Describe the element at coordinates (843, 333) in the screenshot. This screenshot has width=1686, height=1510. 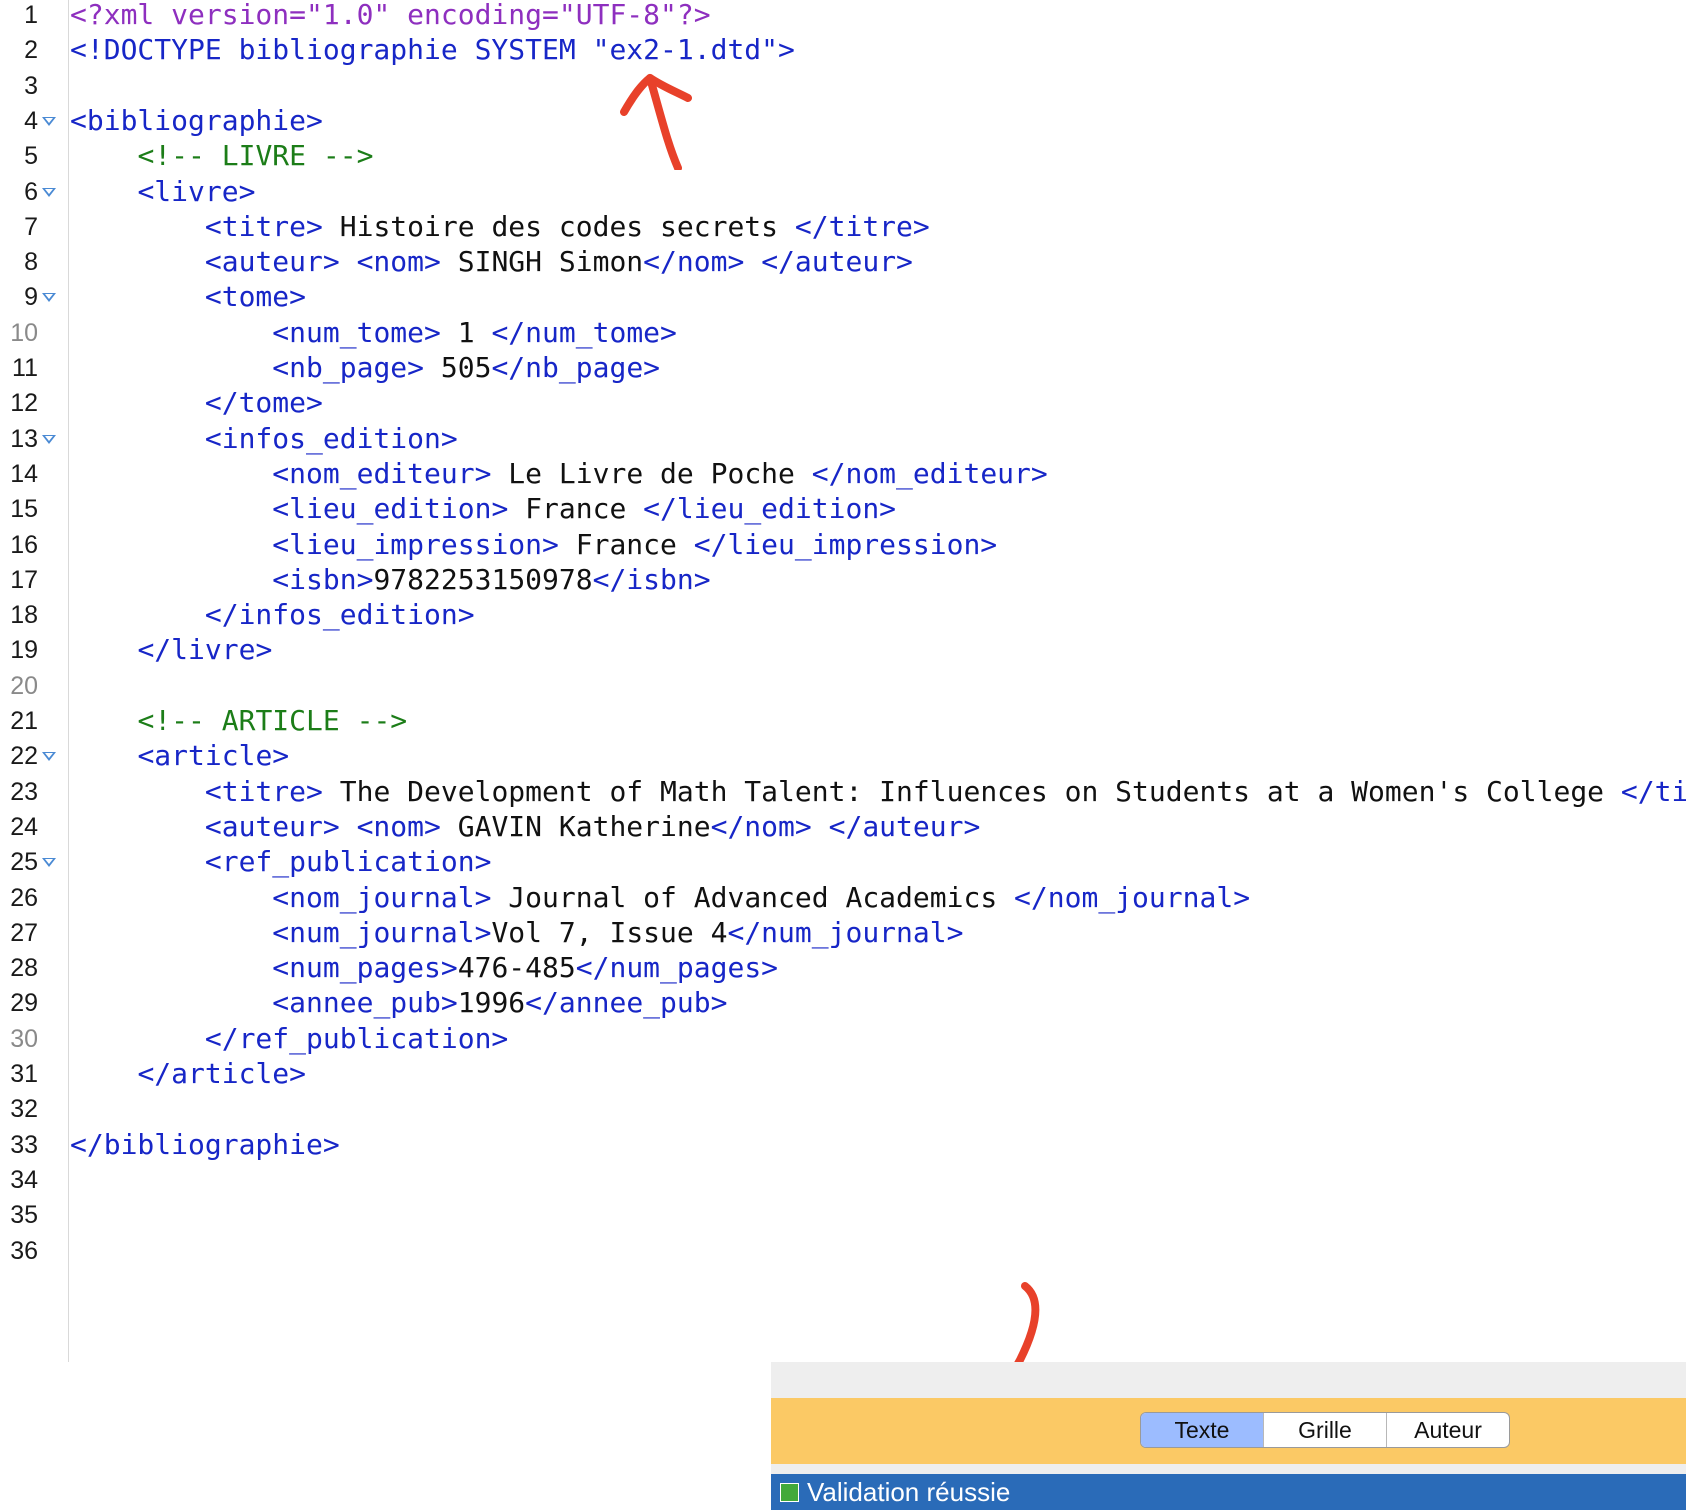
I see `code-line: 10 <num_tome> 1 </num_tome>` at that location.